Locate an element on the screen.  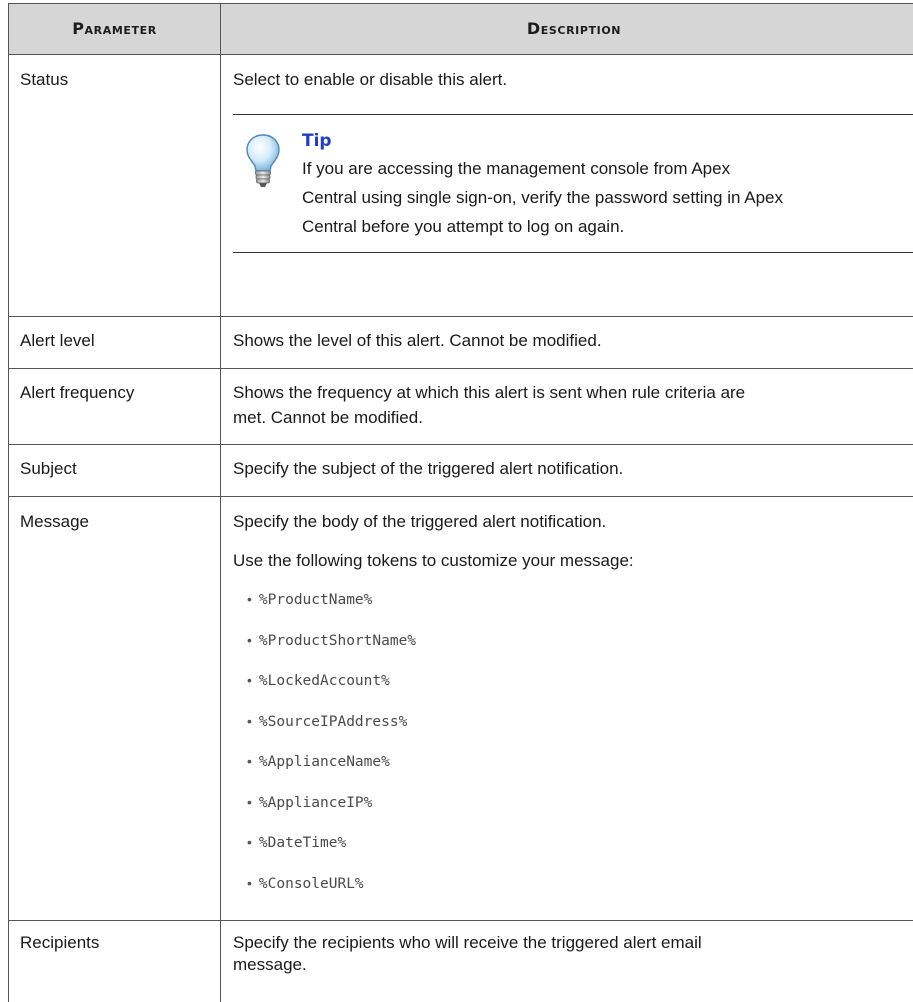
list-item: • %LockedAccount% is located at coordinates (580, 687).